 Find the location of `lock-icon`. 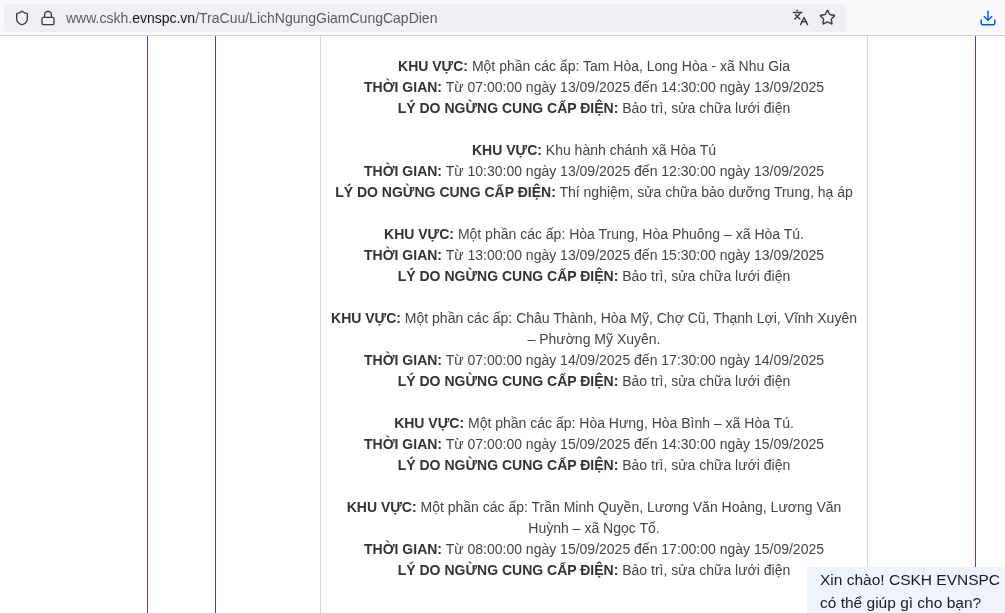

lock-icon is located at coordinates (48, 17).